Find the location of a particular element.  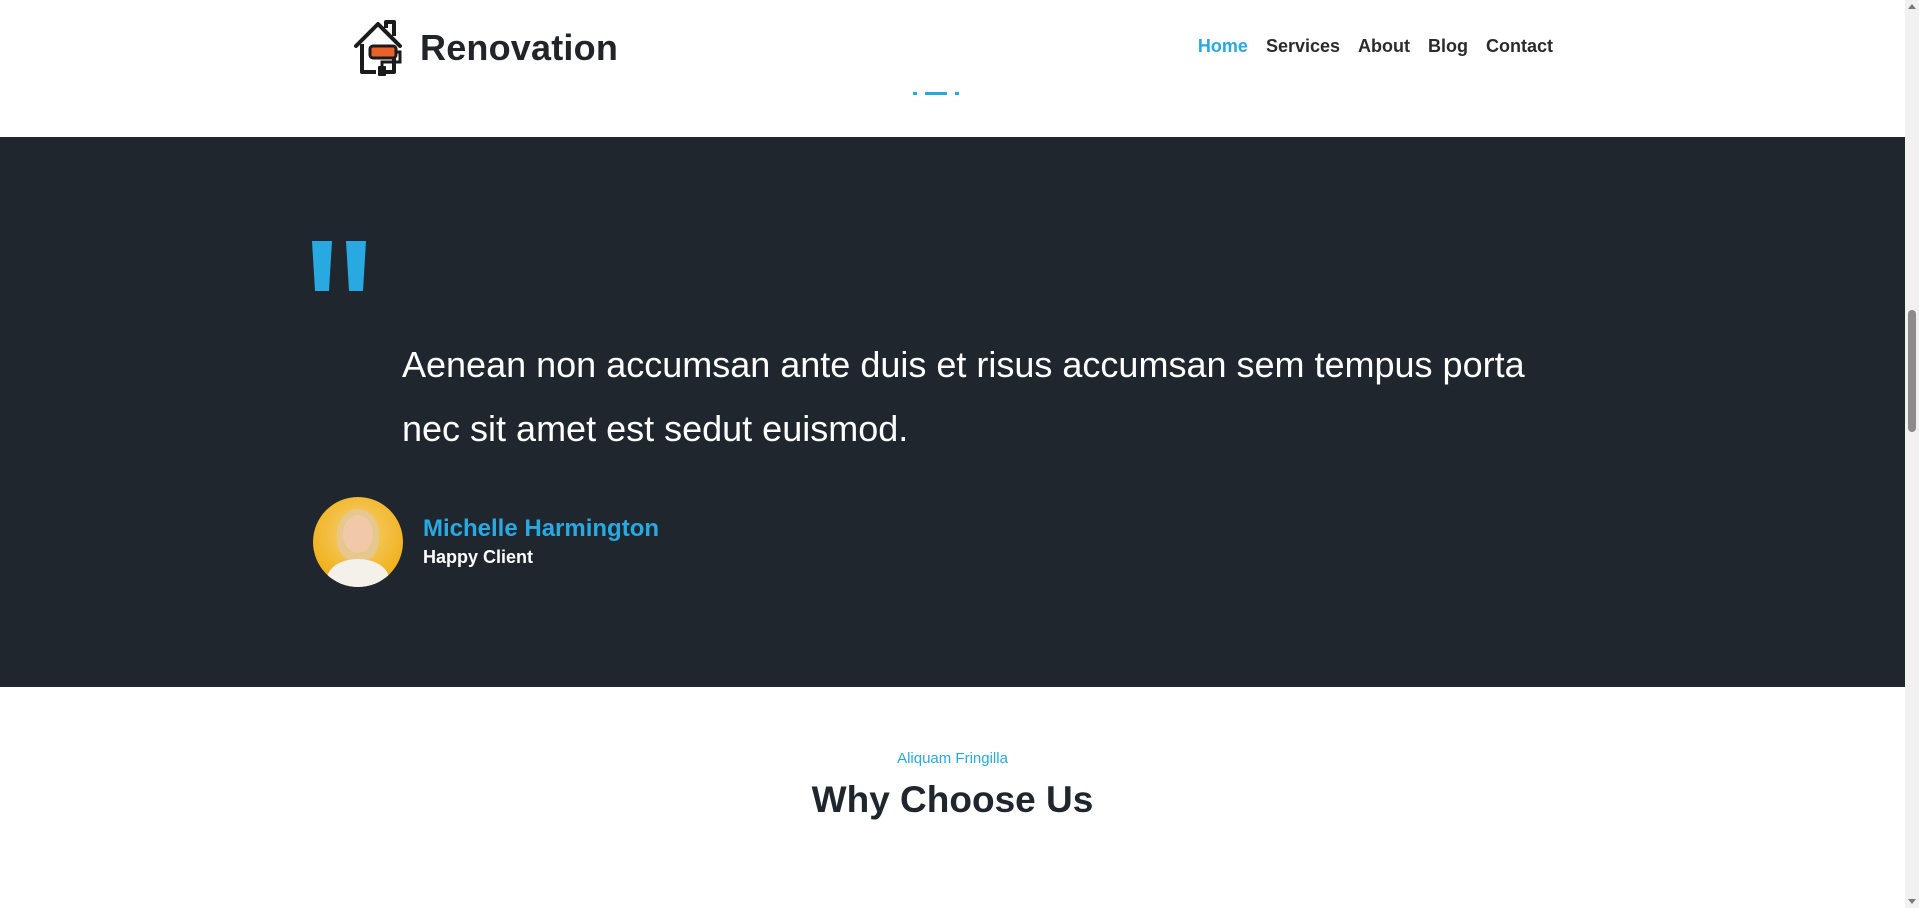

avatar-body is located at coordinates (358, 573).